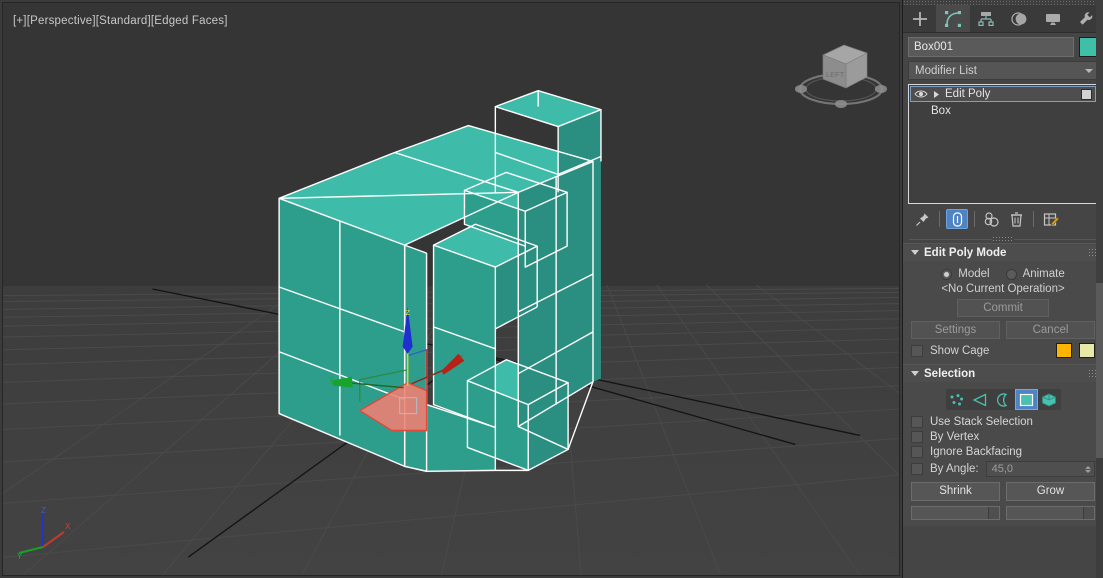 The width and height of the screenshot is (1103, 578). I want to click on show-end-result-button, so click(957, 219).